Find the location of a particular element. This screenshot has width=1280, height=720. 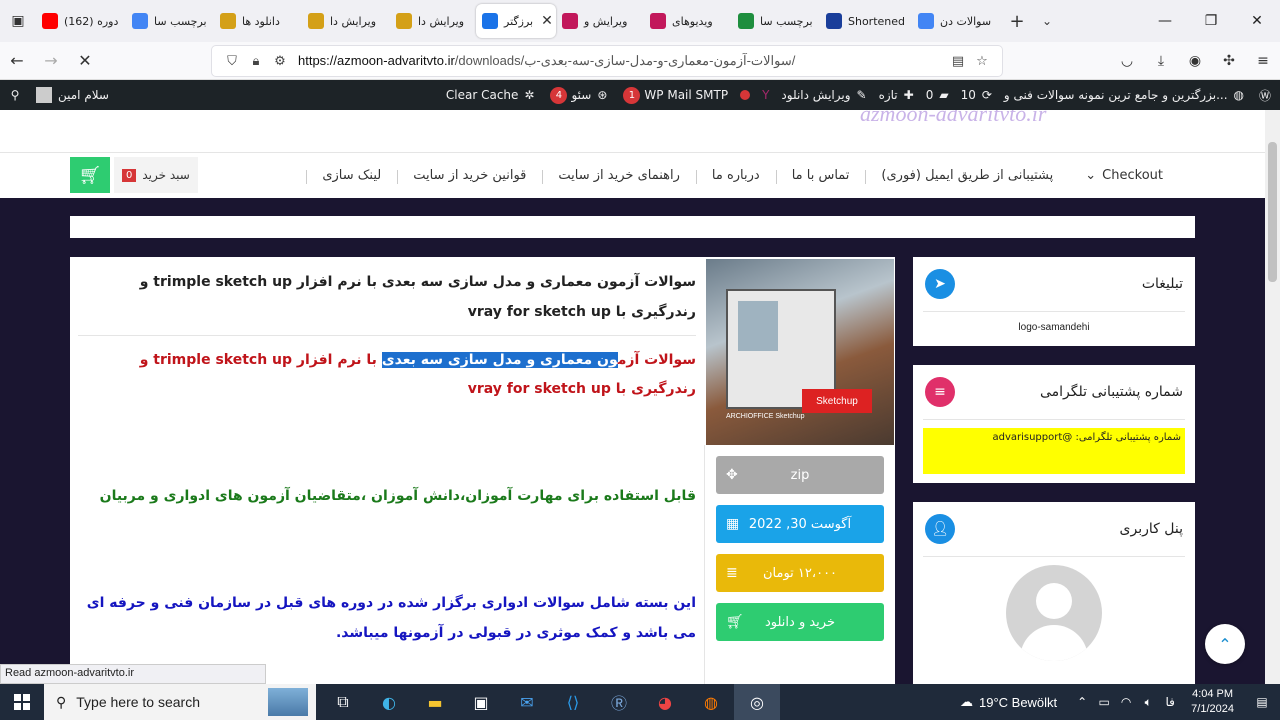

pocket-icon: ◡ is located at coordinates (1127, 61).